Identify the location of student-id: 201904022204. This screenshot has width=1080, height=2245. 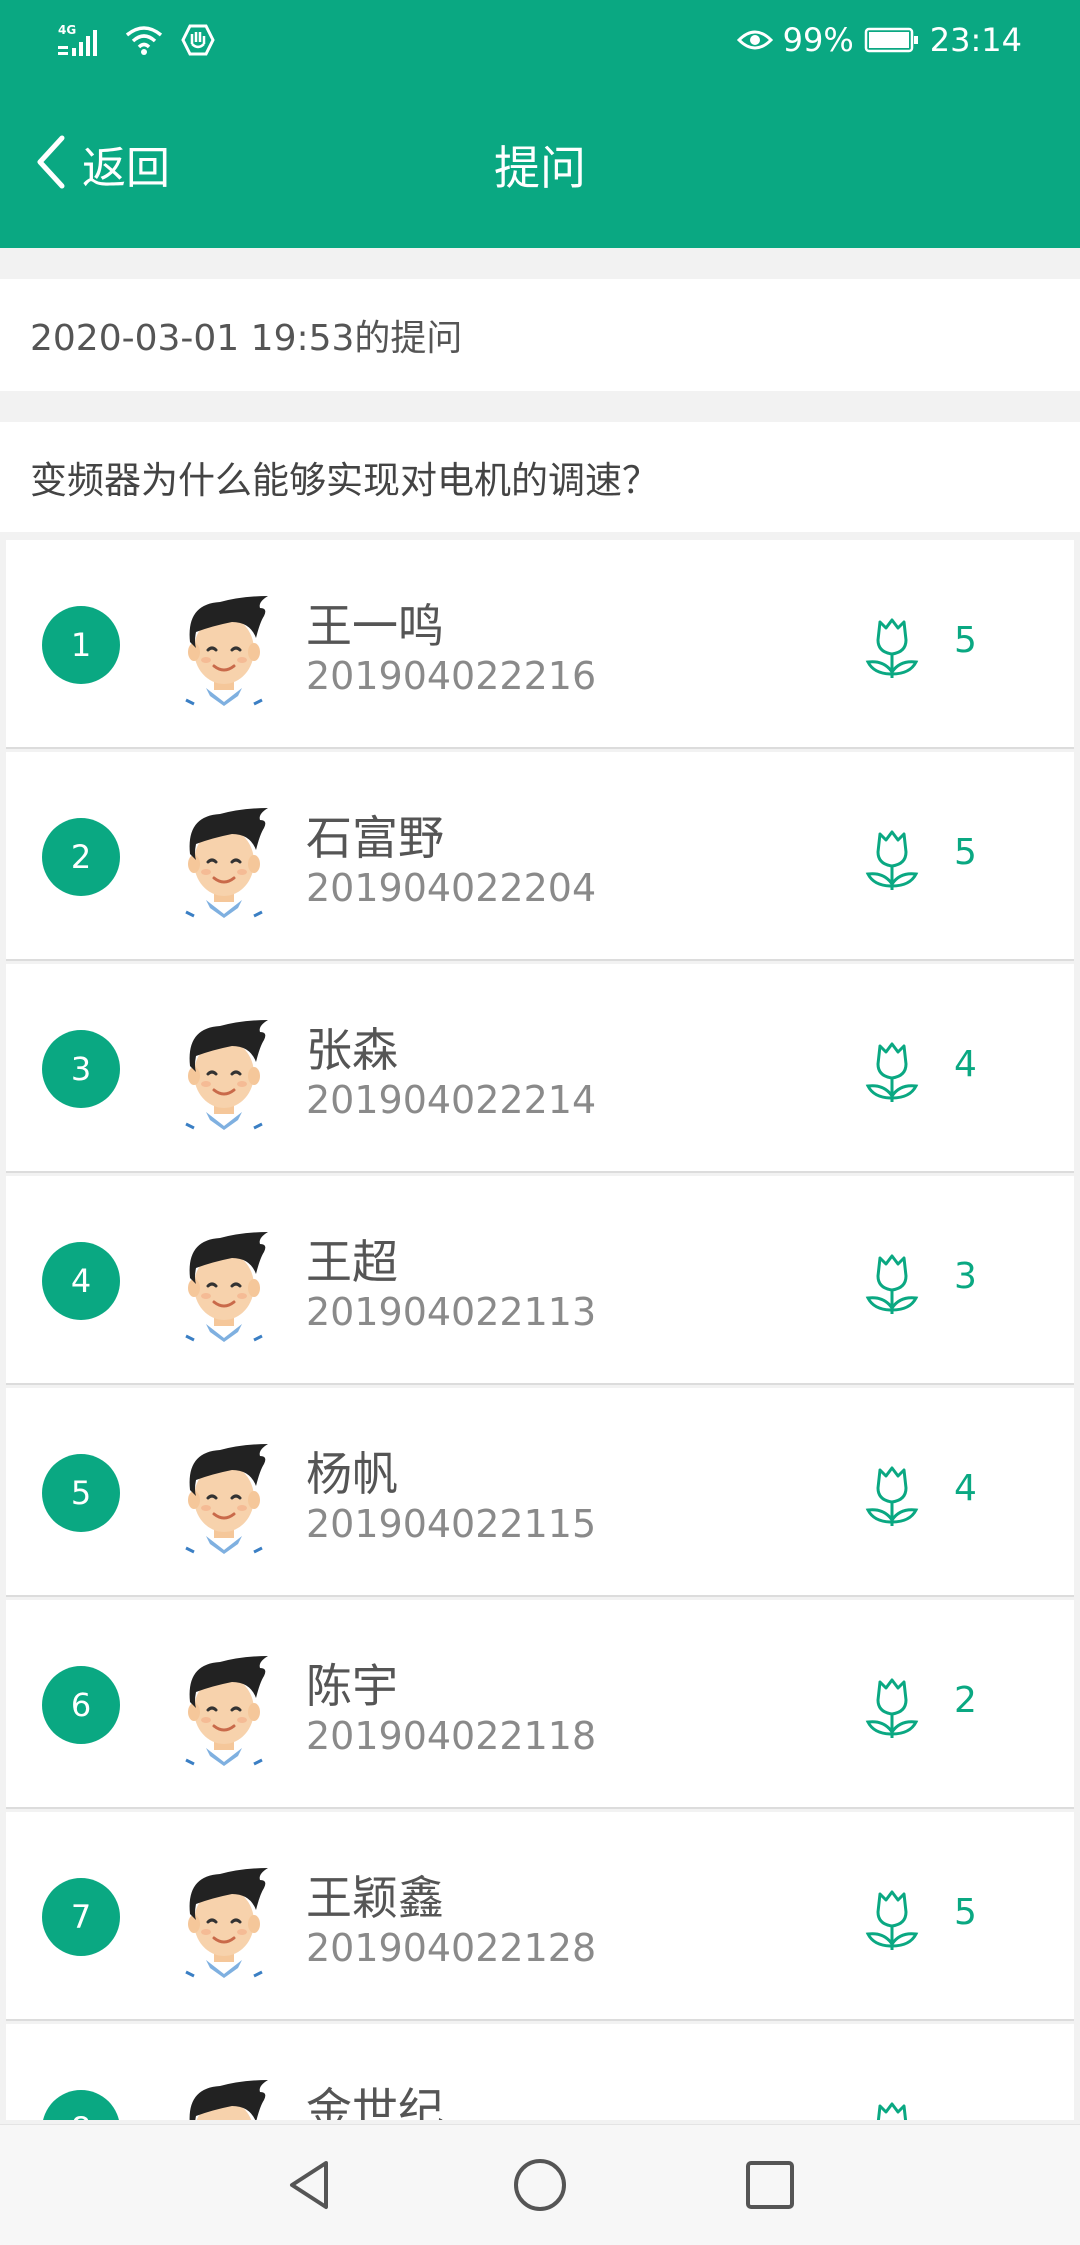
(451, 888).